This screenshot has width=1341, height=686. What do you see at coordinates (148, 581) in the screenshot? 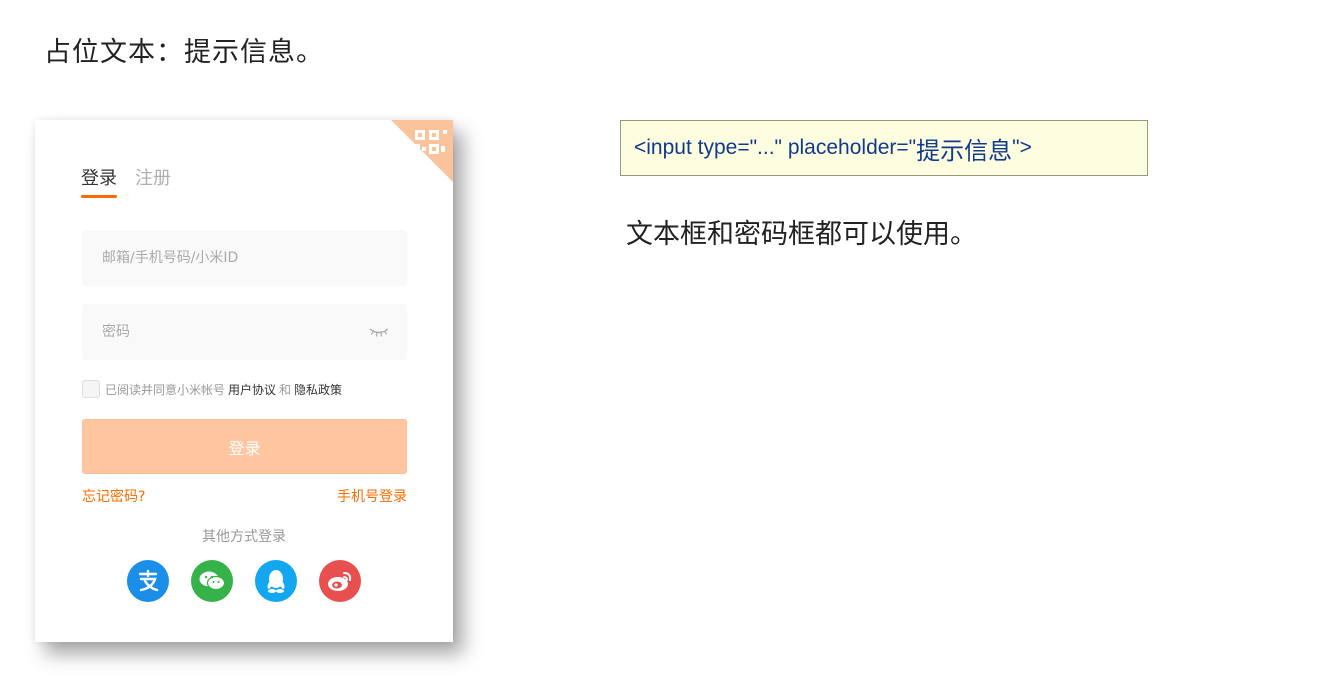
I see `alipay-icon` at bounding box center [148, 581].